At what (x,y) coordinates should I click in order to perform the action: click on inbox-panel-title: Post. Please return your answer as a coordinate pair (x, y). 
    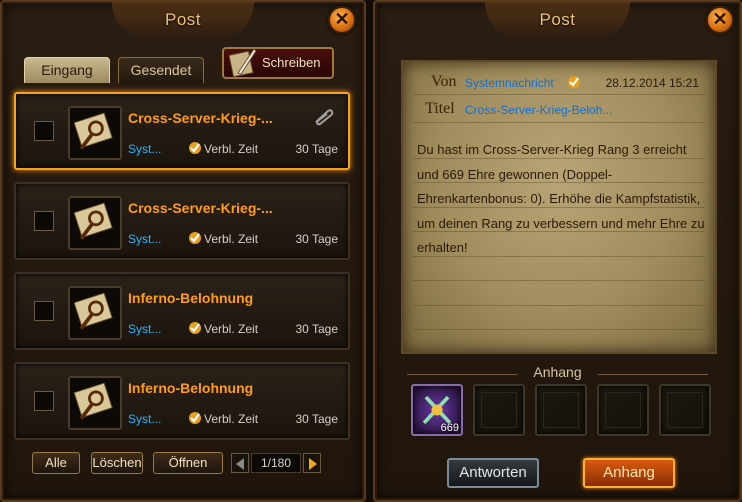
    Looking at the image, I should click on (183, 19).